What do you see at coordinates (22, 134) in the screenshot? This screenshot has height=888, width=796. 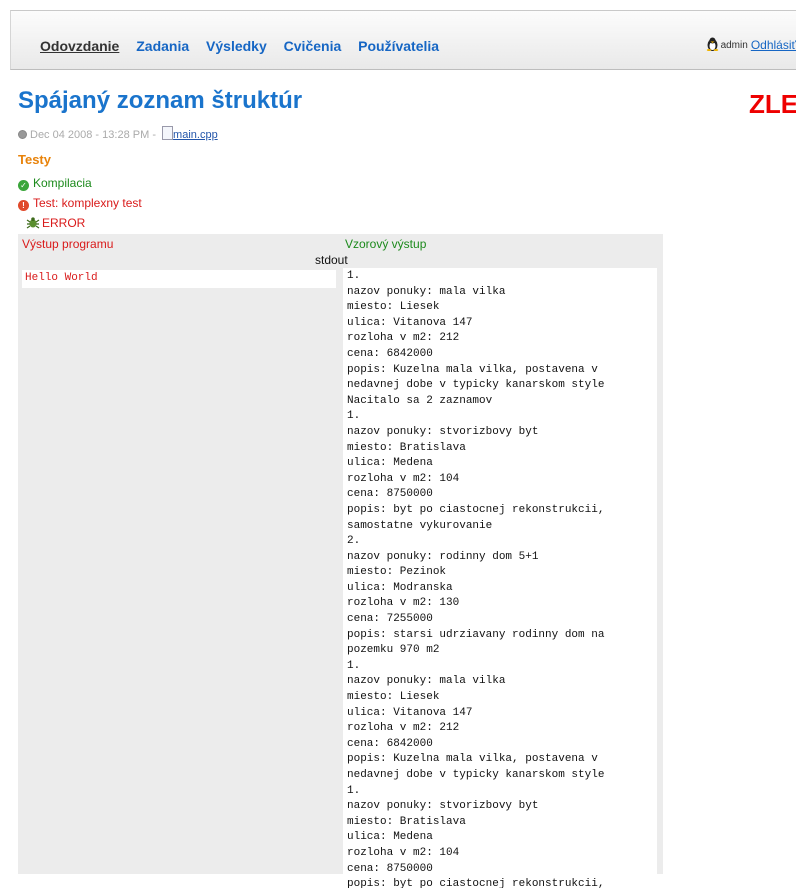 I see `clock-icon` at bounding box center [22, 134].